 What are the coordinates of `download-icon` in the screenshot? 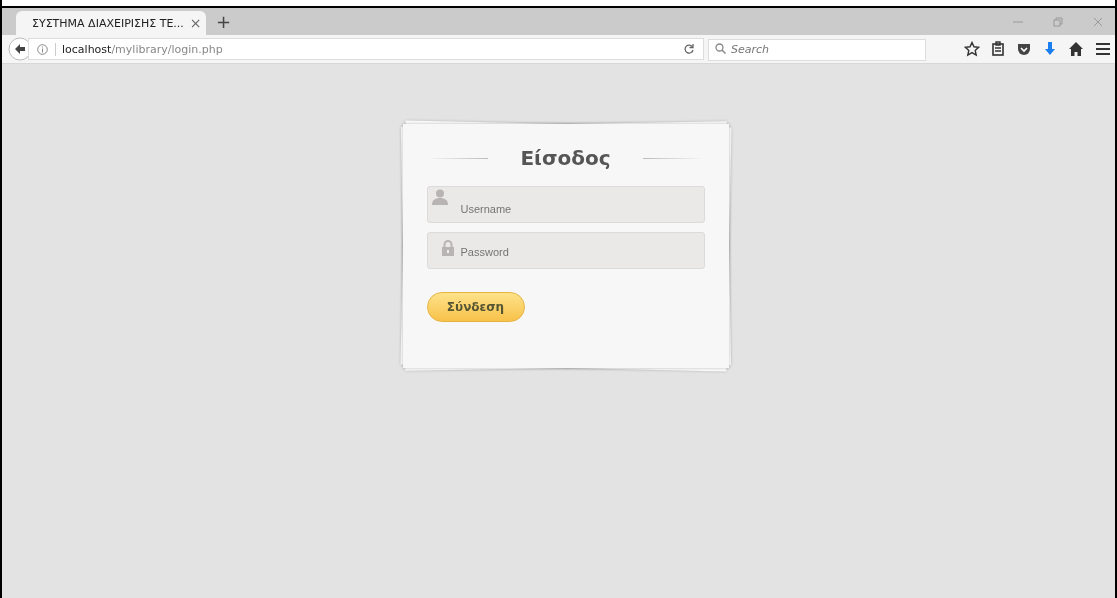 It's located at (1050, 49).